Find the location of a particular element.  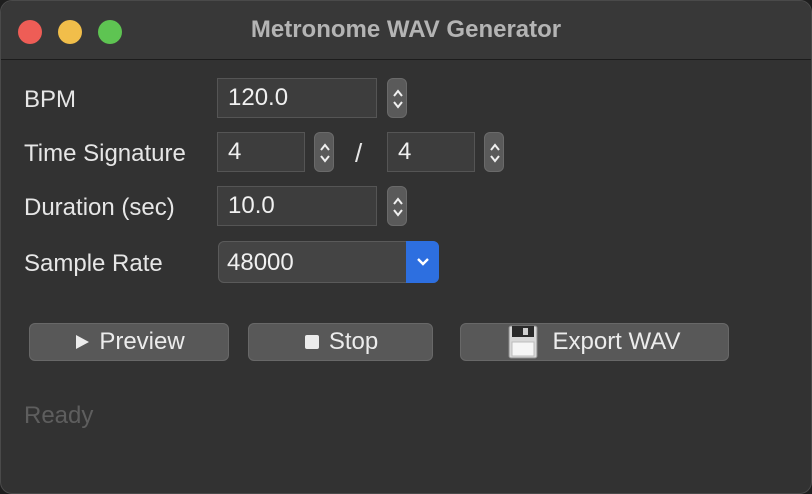

stop-button-label: Stop is located at coordinates (353, 341).